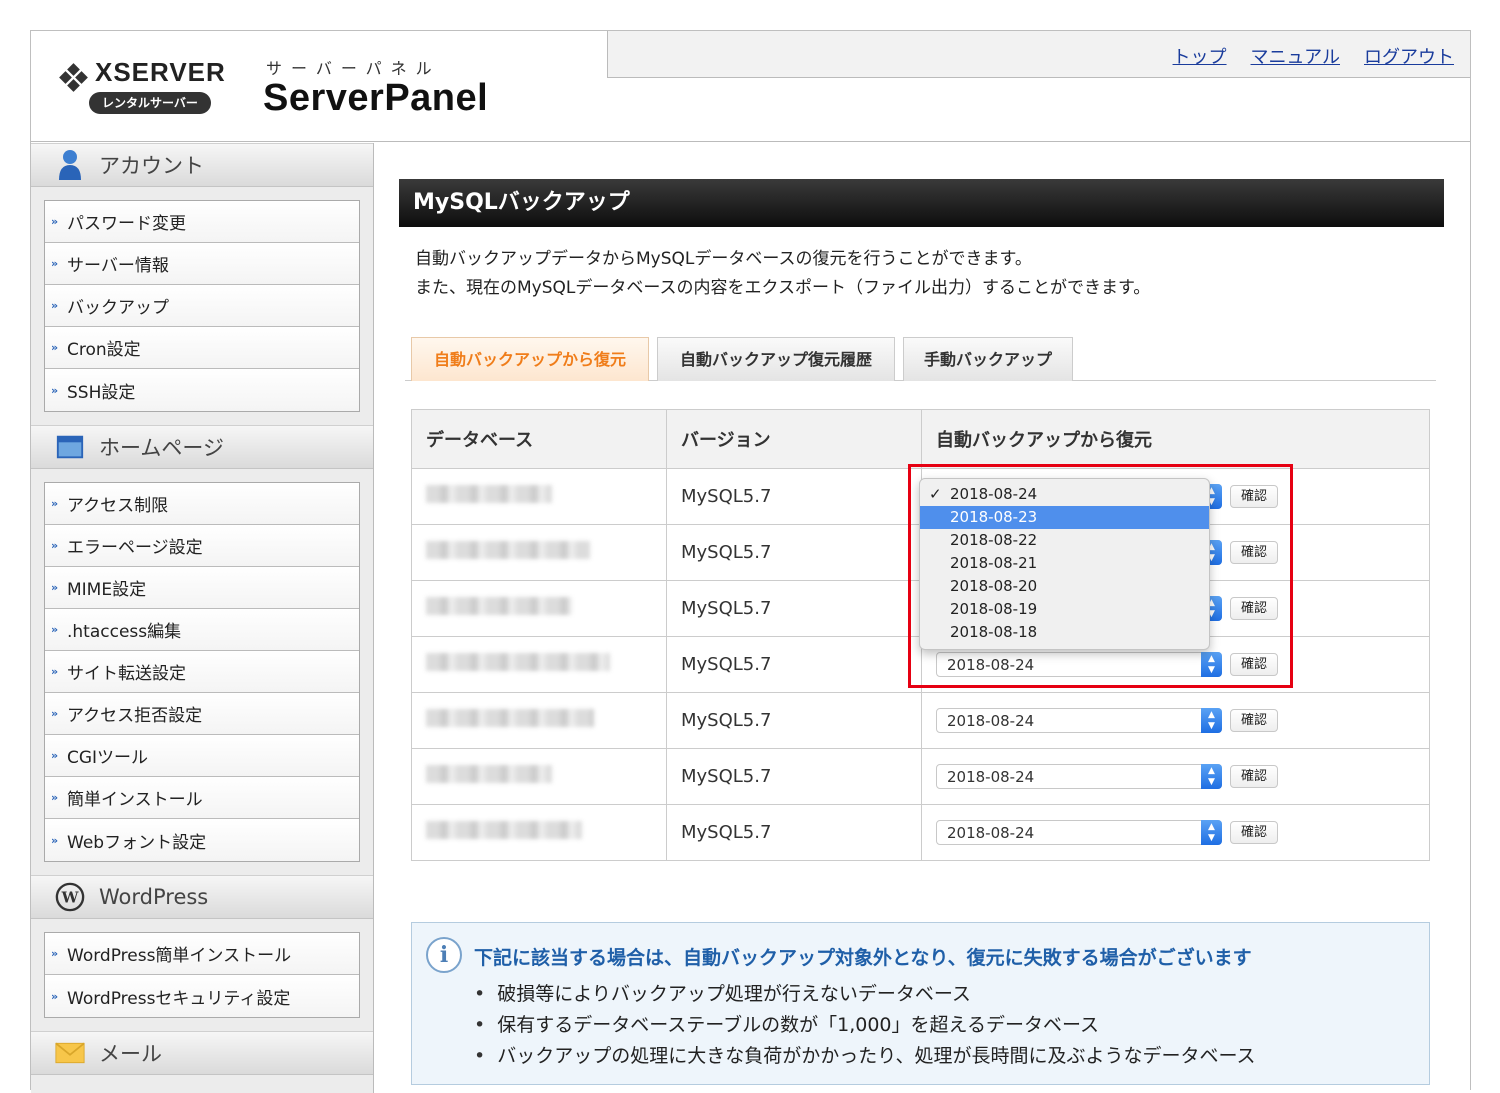 This screenshot has width=1500, height=1093. What do you see at coordinates (994, 517) in the screenshot?
I see `option-label: 2018-08-23` at bounding box center [994, 517].